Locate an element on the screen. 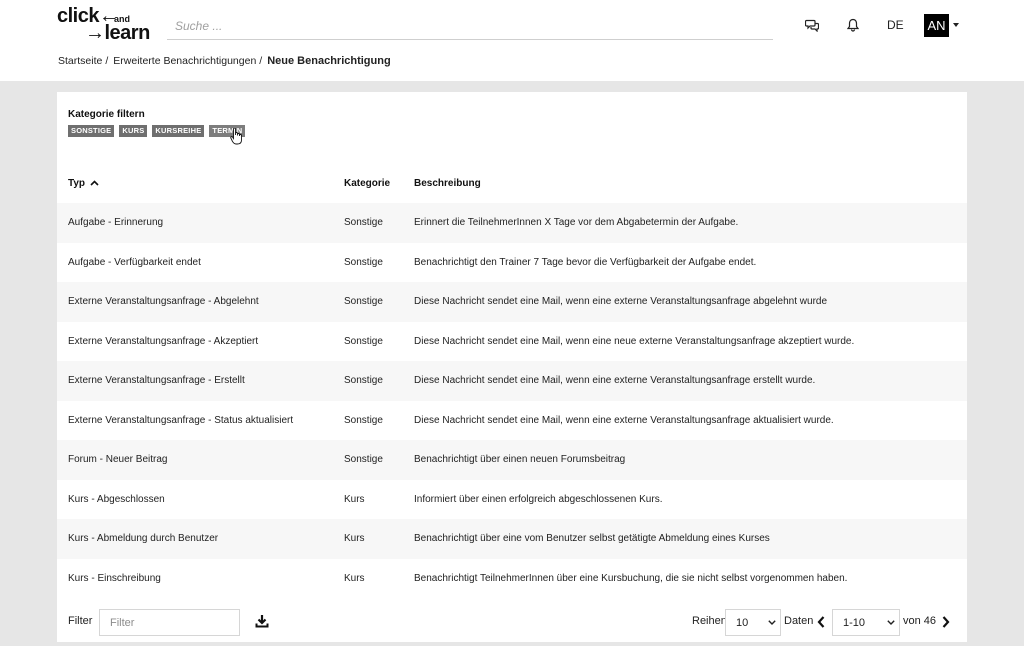 The image size is (1024, 646). search-input is located at coordinates (470, 26).